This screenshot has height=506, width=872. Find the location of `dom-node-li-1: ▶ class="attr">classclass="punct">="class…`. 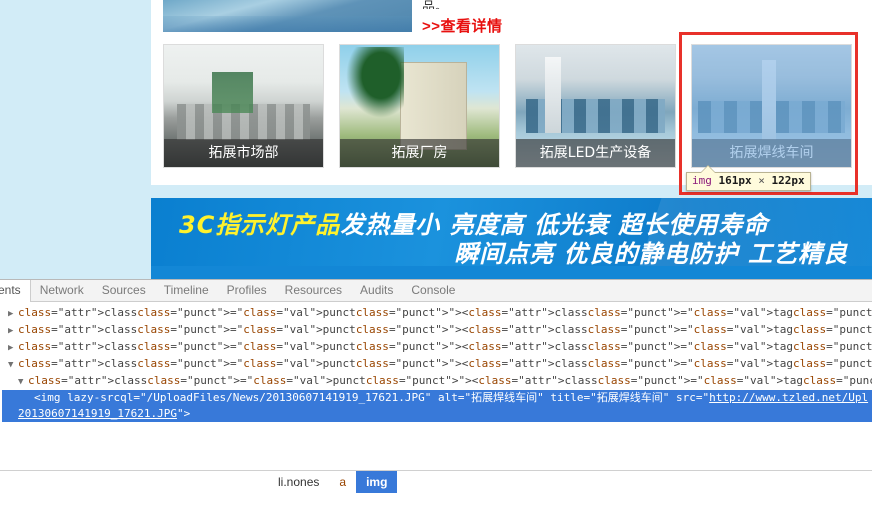

dom-node-li-1: ▶ class="attr">classclass="punct">="class… is located at coordinates (437, 330).